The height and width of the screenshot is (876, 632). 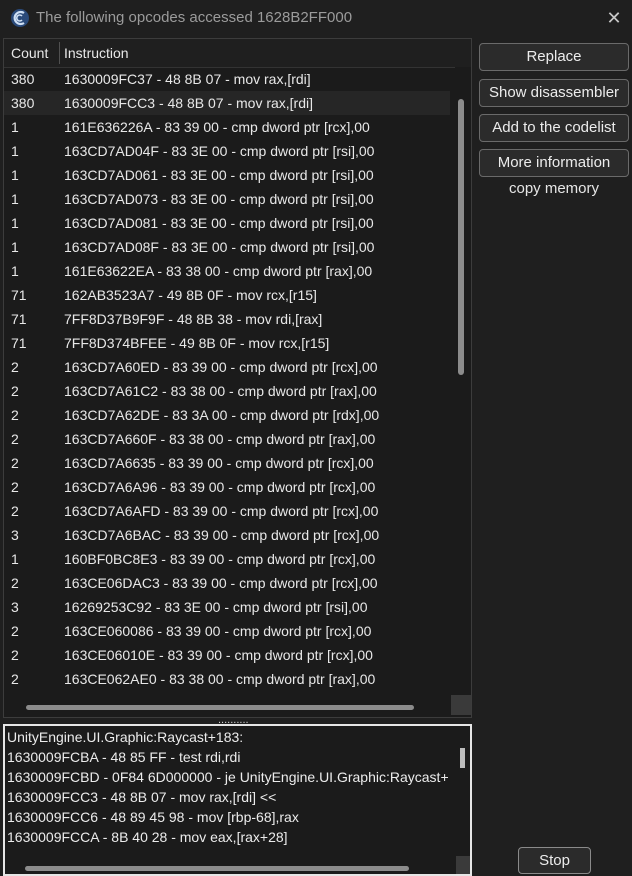 What do you see at coordinates (96, 53) in the screenshot?
I see `column-header-instruction: Instruction` at bounding box center [96, 53].